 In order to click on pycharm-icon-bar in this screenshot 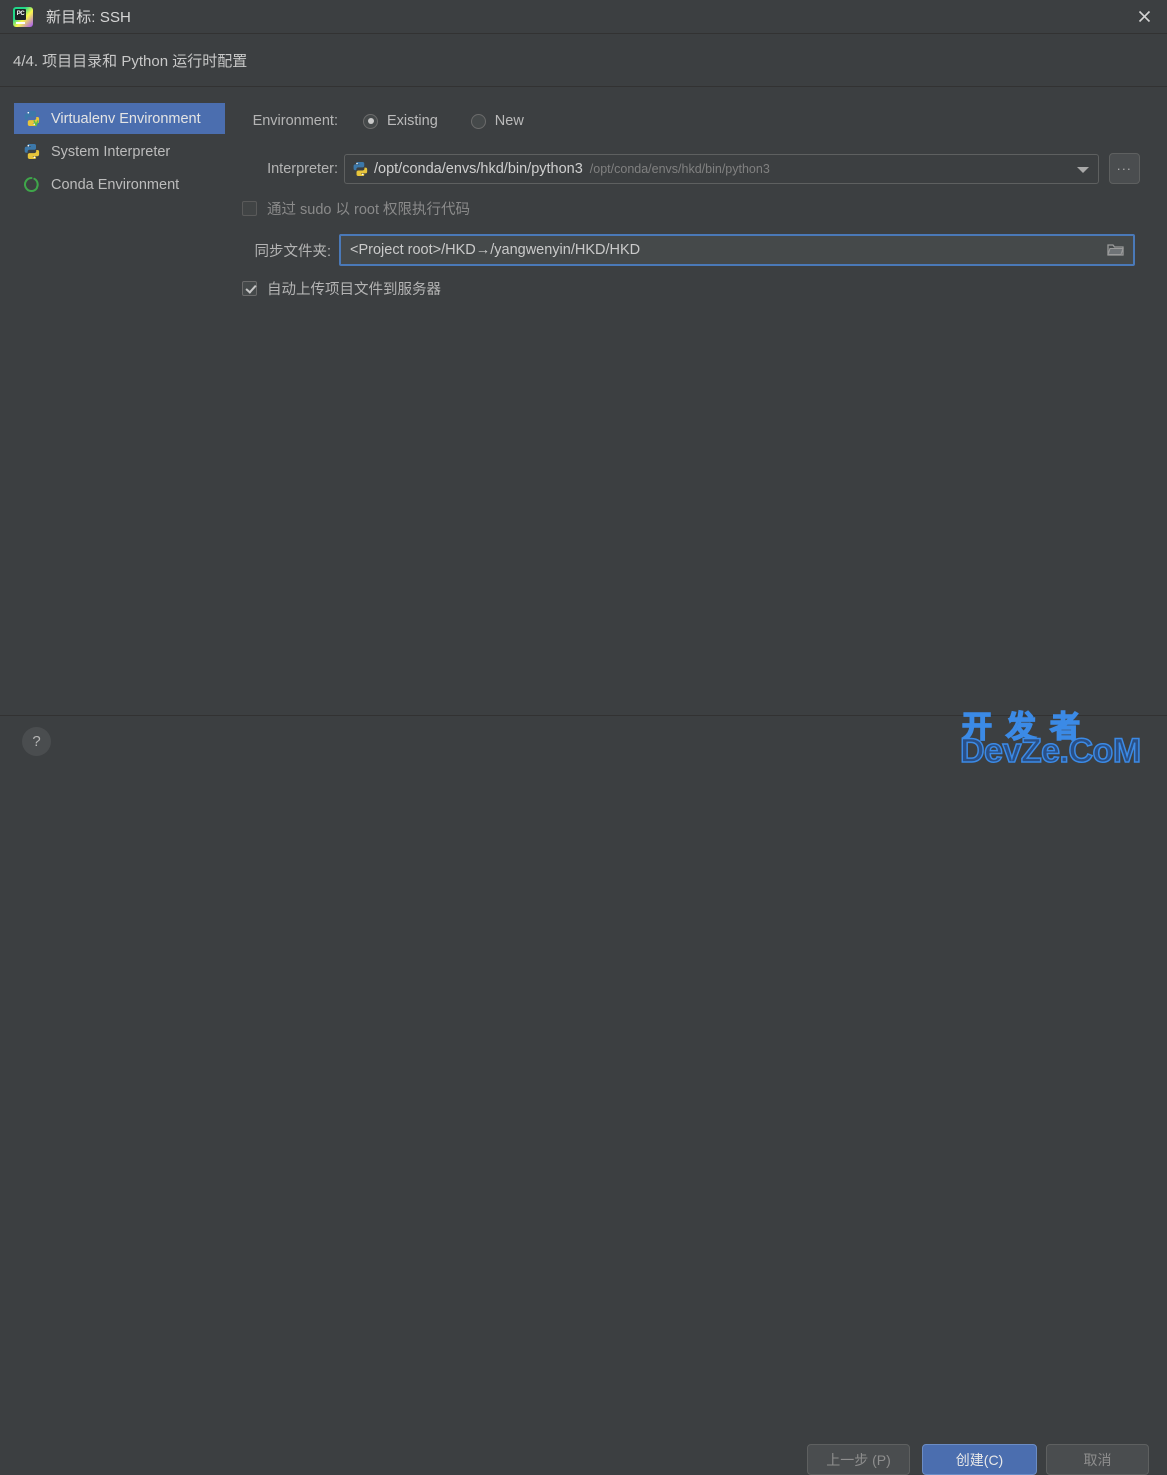, I will do `click(20, 22)`.